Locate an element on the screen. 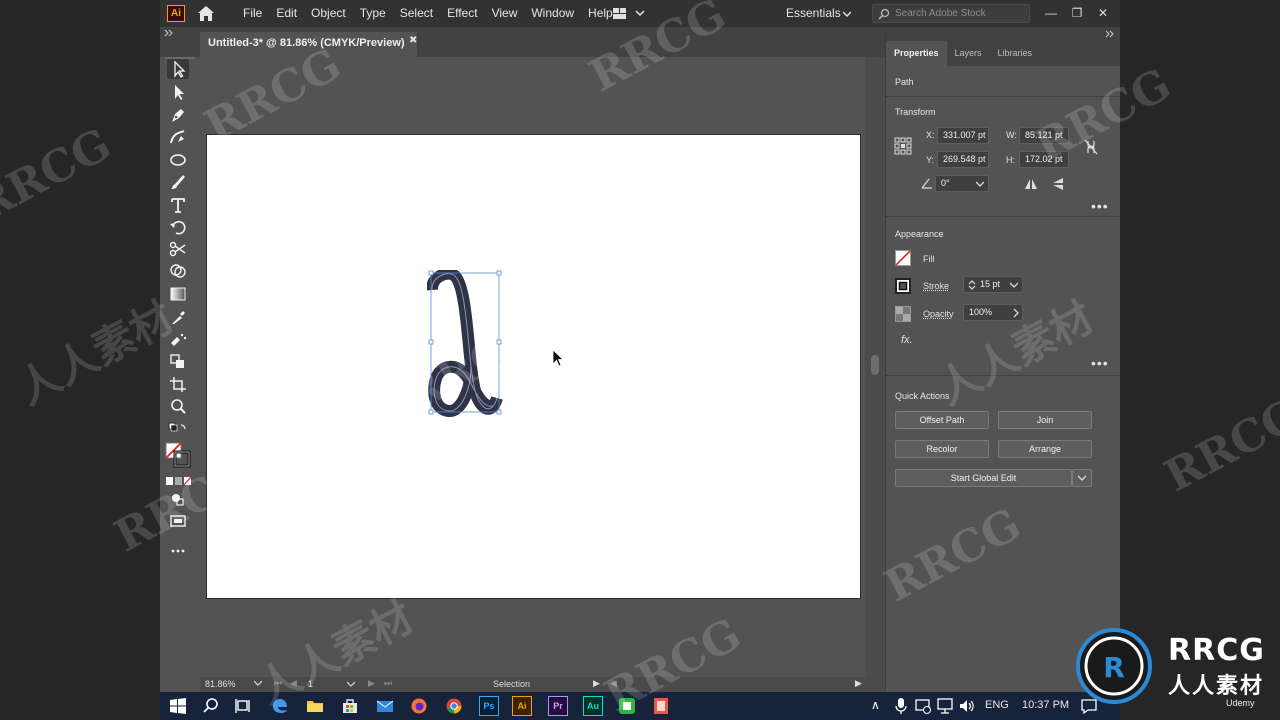  first-artboard-icon: ⏮ is located at coordinates (278, 683).